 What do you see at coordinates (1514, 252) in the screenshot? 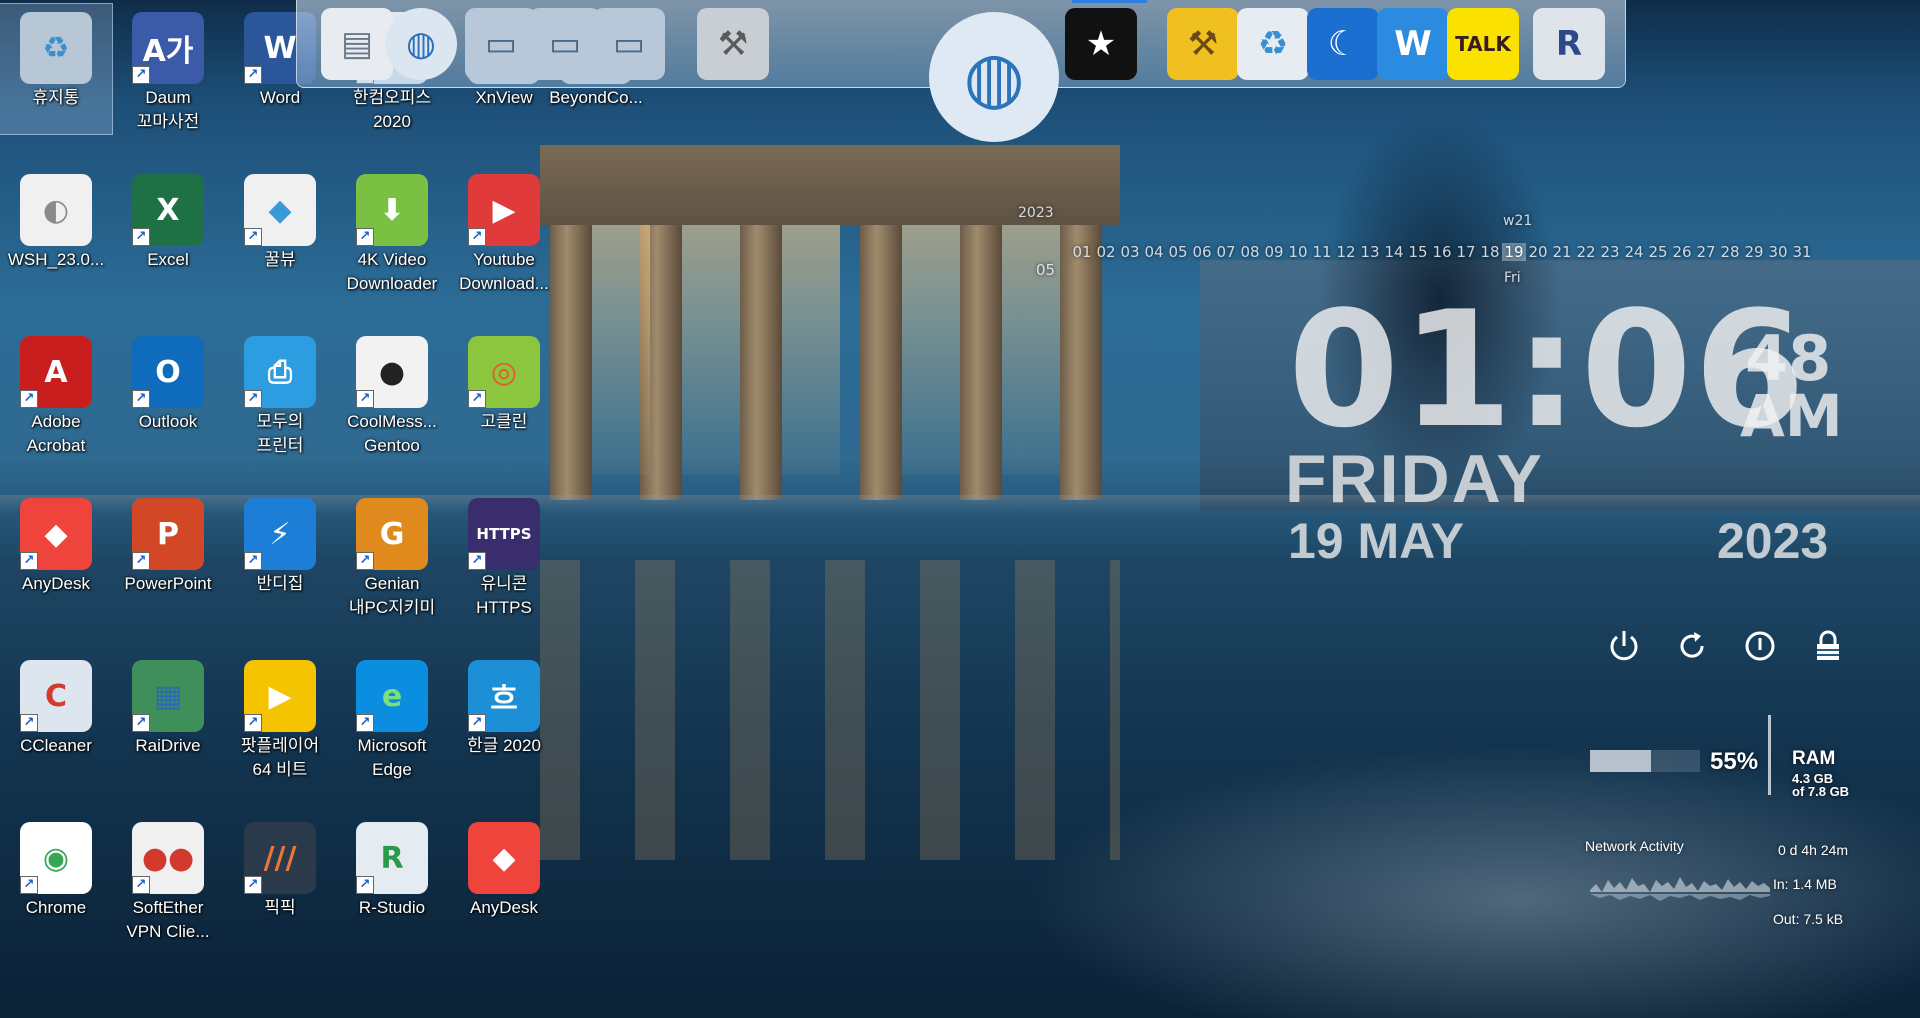
I see `calendar-day: 19` at bounding box center [1514, 252].